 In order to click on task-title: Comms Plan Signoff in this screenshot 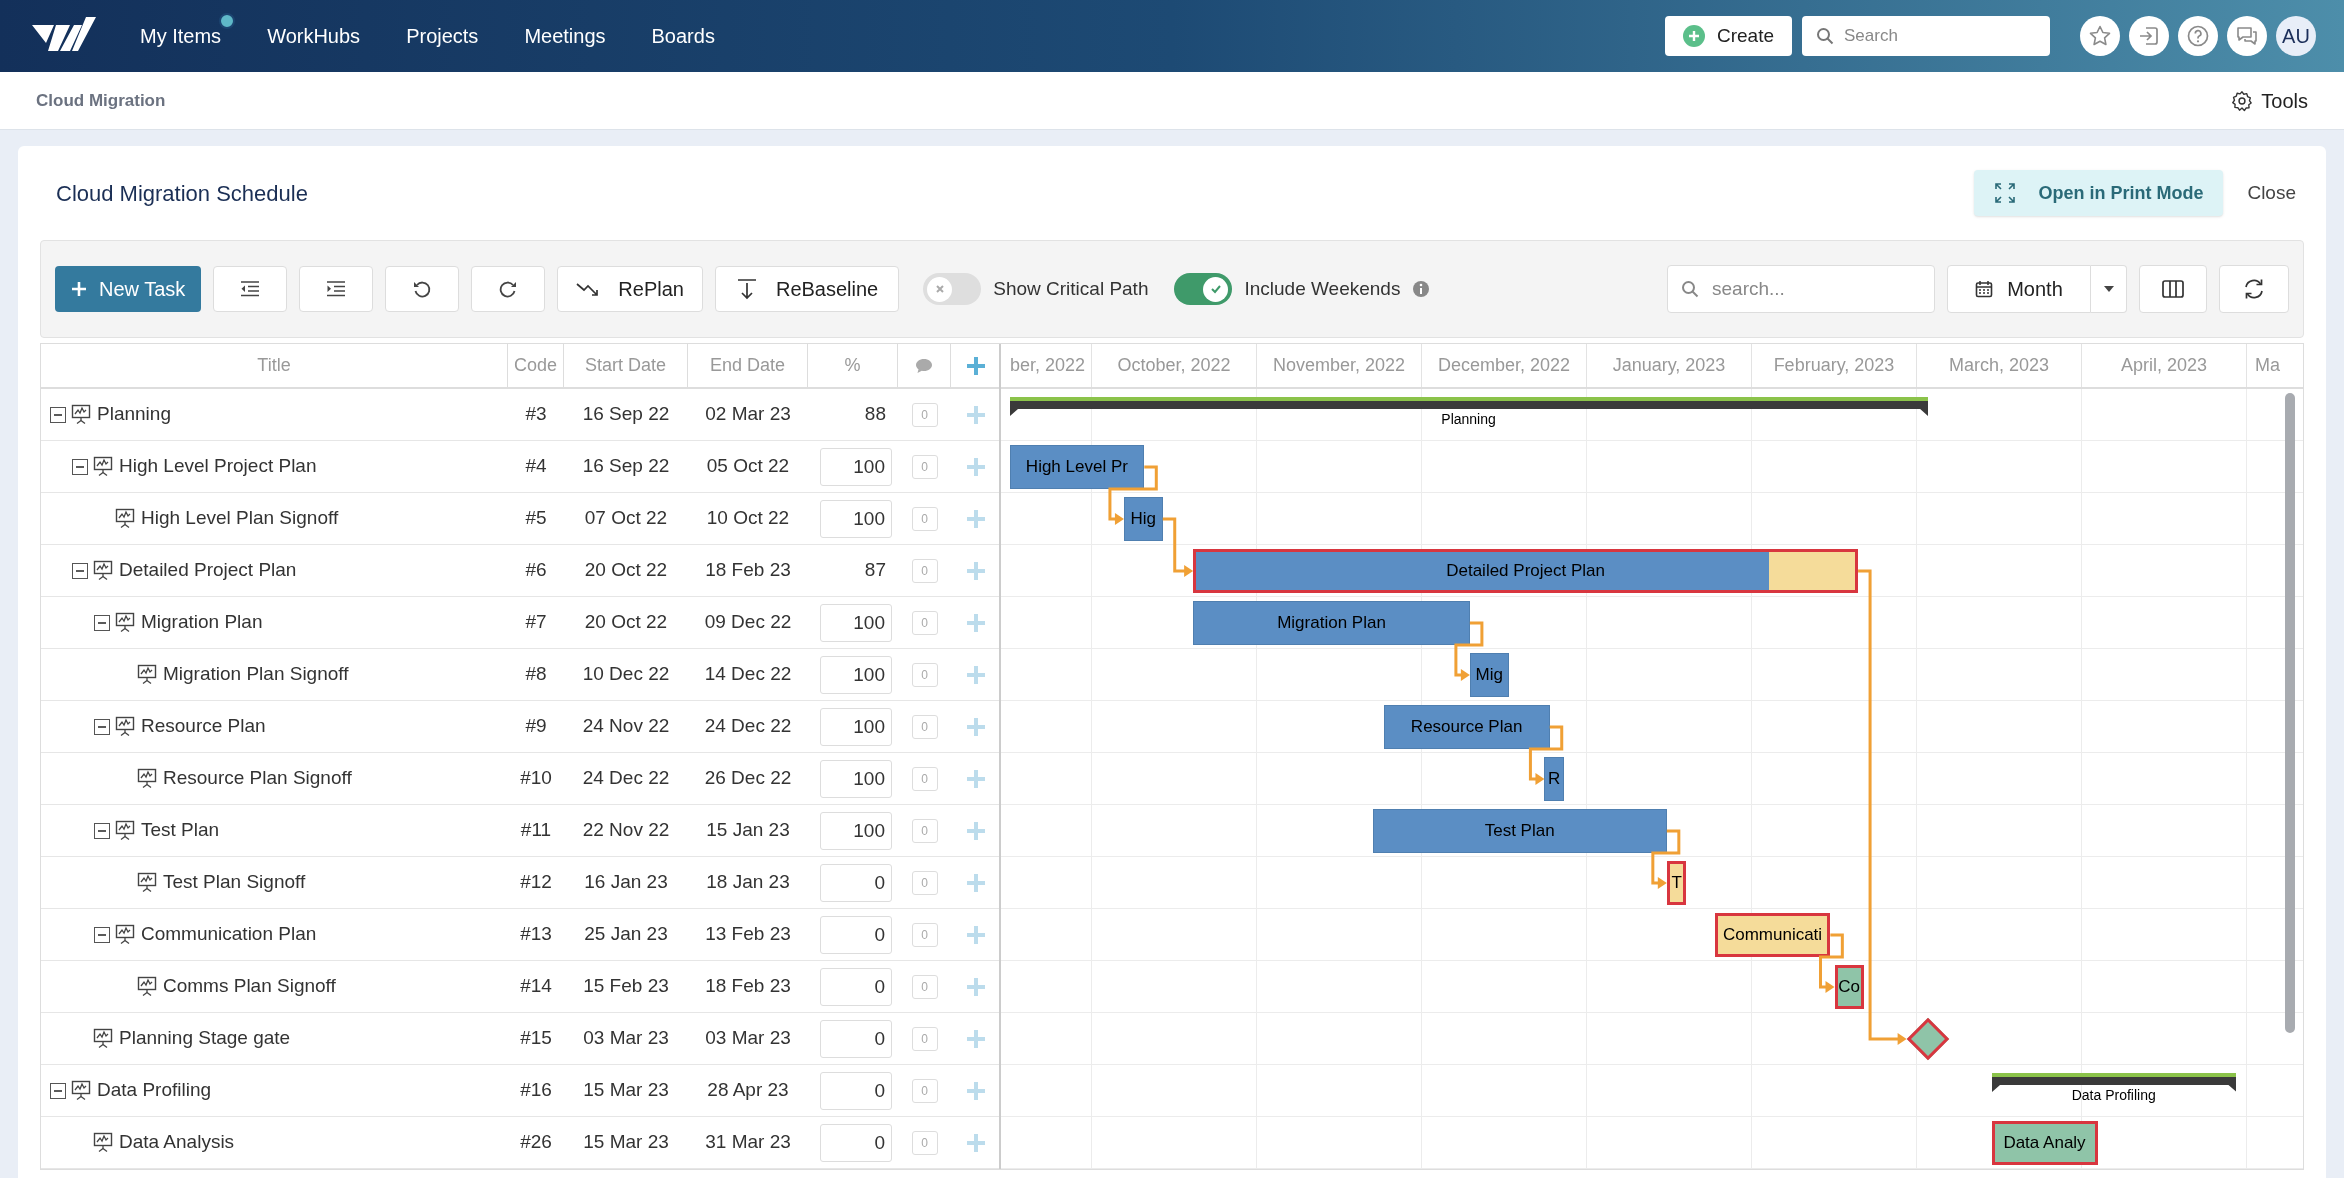, I will do `click(249, 986)`.